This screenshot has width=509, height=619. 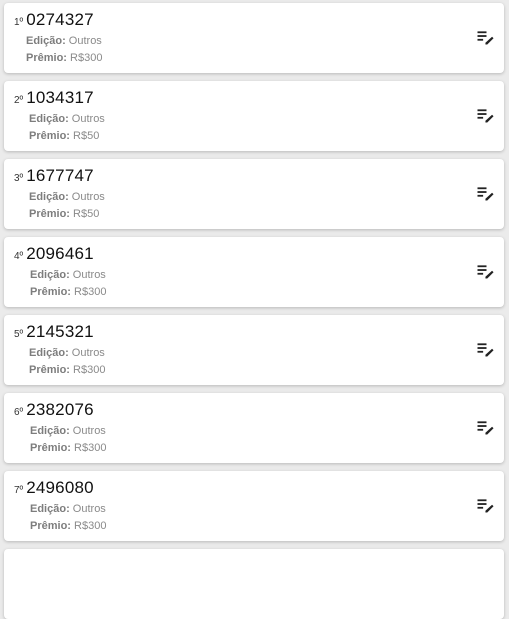 What do you see at coordinates (19, 490) in the screenshot?
I see `rank-label: 7º` at bounding box center [19, 490].